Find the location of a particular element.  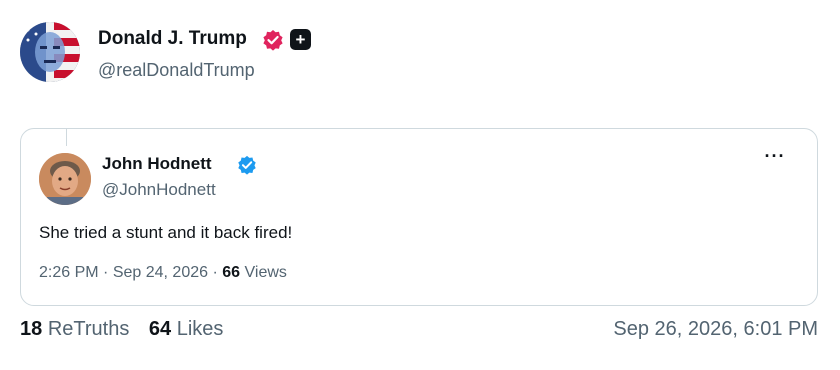

quoted-author-avatar is located at coordinates (65, 179).